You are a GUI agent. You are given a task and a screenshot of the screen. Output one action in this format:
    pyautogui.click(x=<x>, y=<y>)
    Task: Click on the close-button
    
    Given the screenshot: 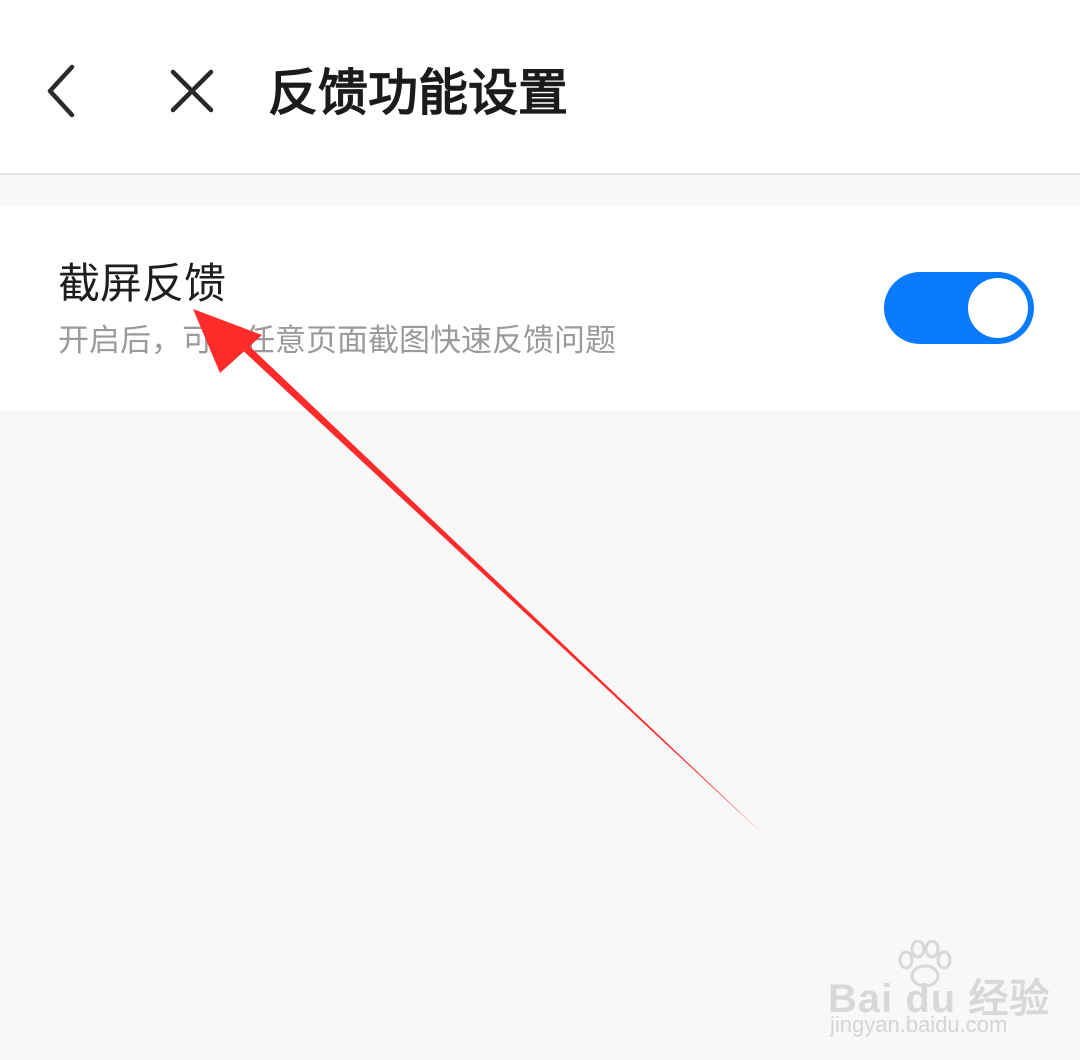 What is the action you would take?
    pyautogui.click(x=192, y=91)
    